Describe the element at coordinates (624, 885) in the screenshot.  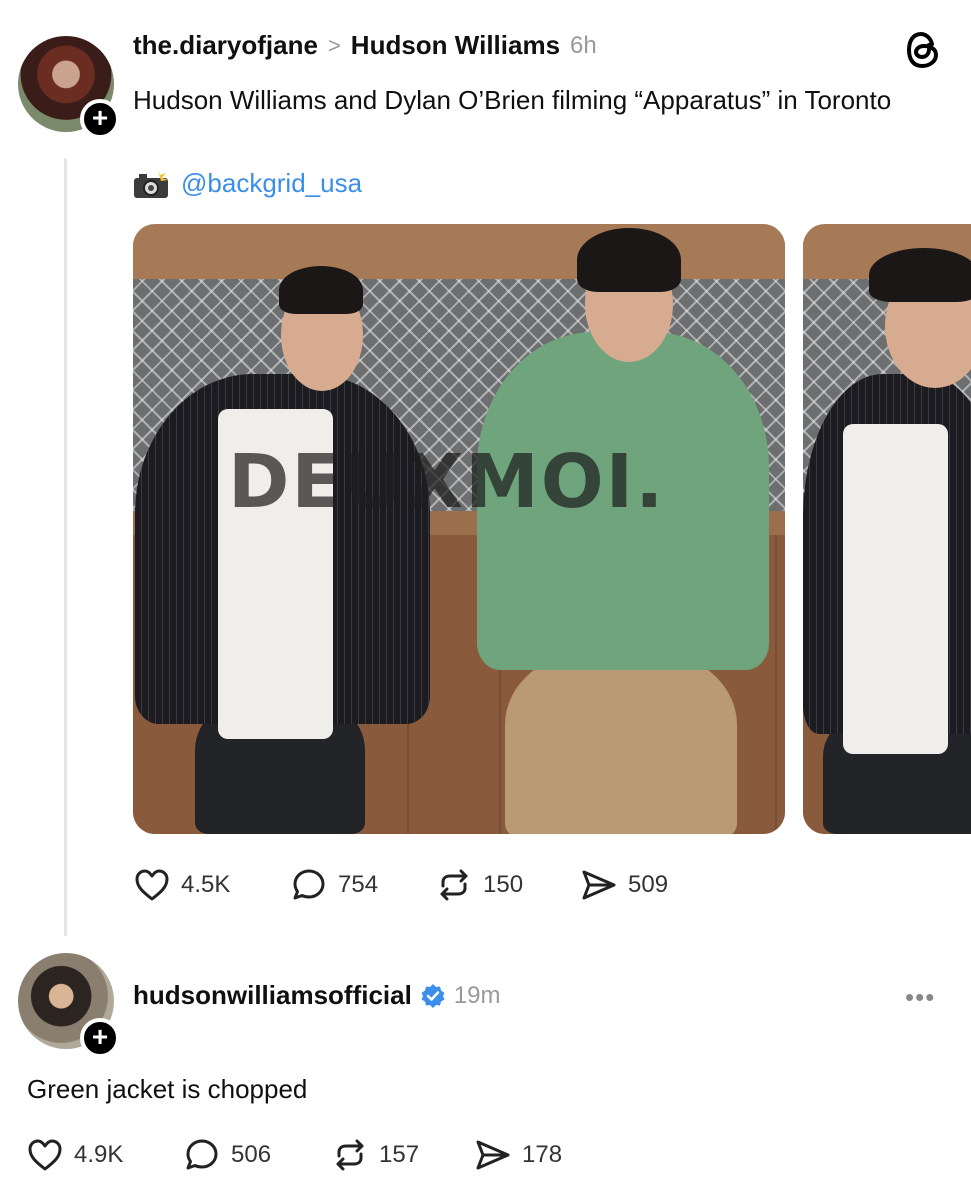
I see `share-button: 509` at that location.